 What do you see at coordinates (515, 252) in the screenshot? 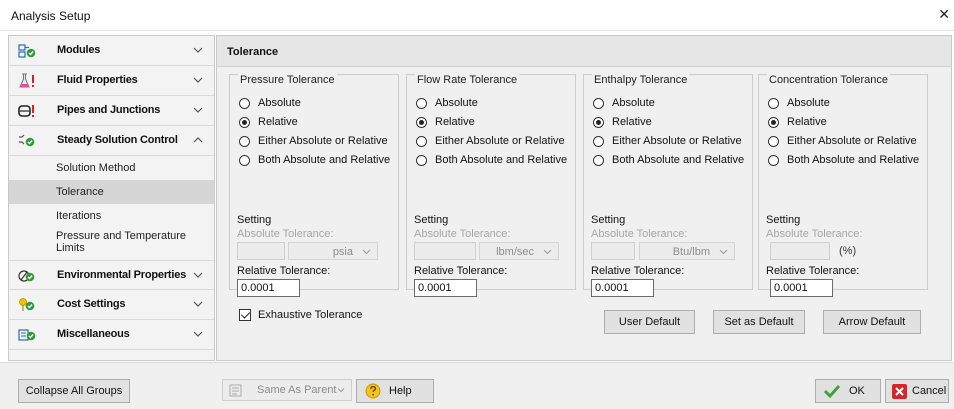
I see `unit-value: lbm/sec` at bounding box center [515, 252].